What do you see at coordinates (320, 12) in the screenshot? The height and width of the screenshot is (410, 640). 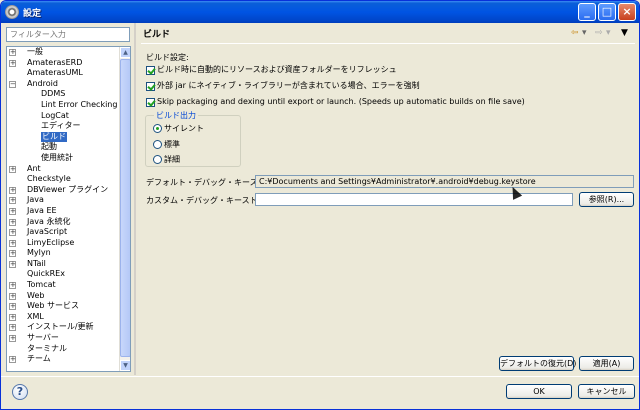 I see `title-bar: 設定 _ □ ×` at bounding box center [320, 12].